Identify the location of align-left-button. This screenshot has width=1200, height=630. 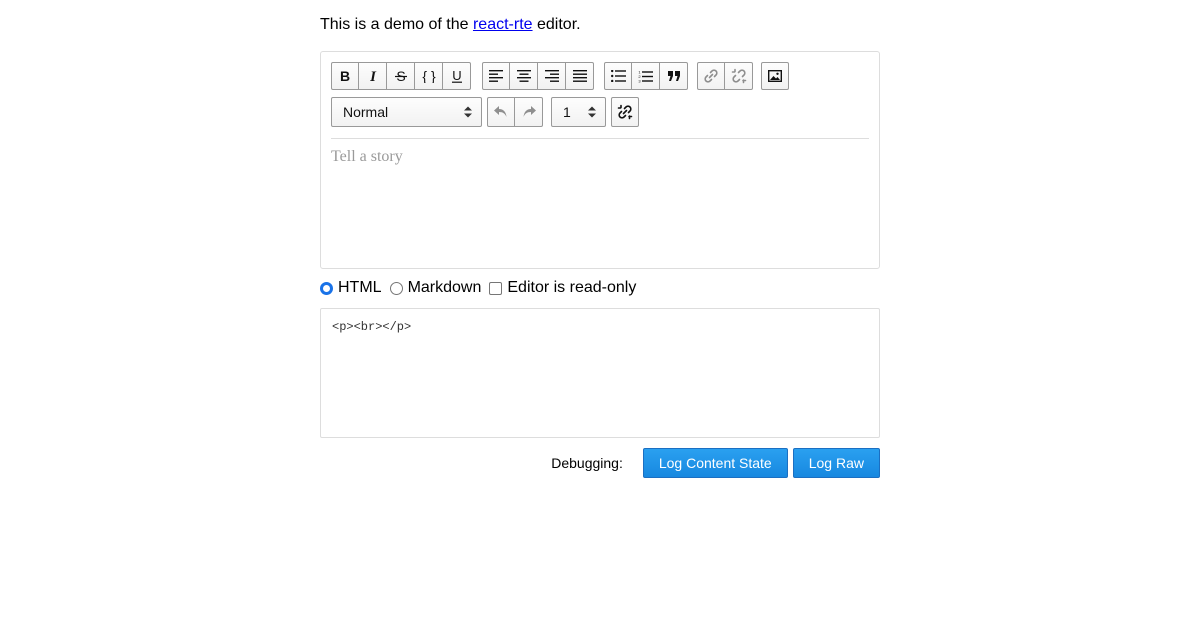
(496, 76).